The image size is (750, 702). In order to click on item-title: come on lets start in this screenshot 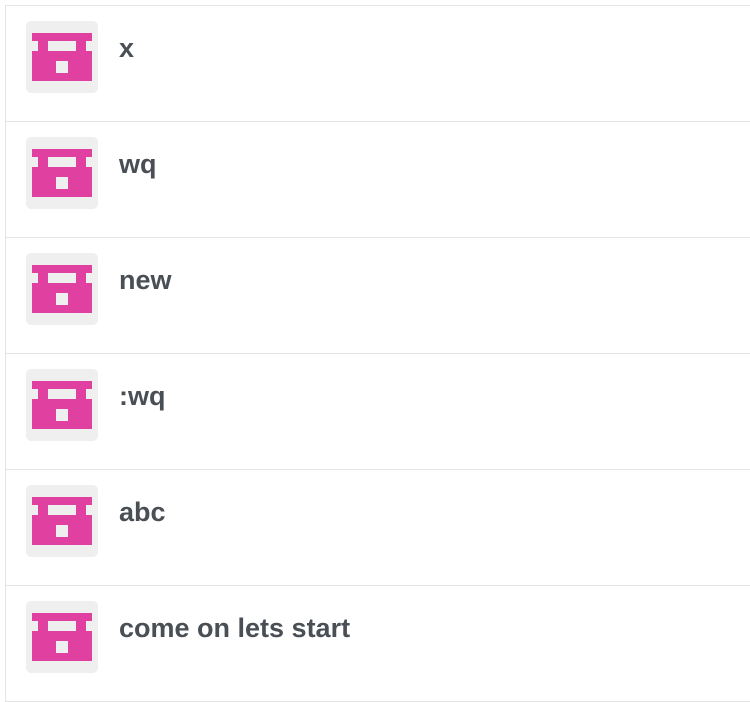, I will do `click(234, 628)`.